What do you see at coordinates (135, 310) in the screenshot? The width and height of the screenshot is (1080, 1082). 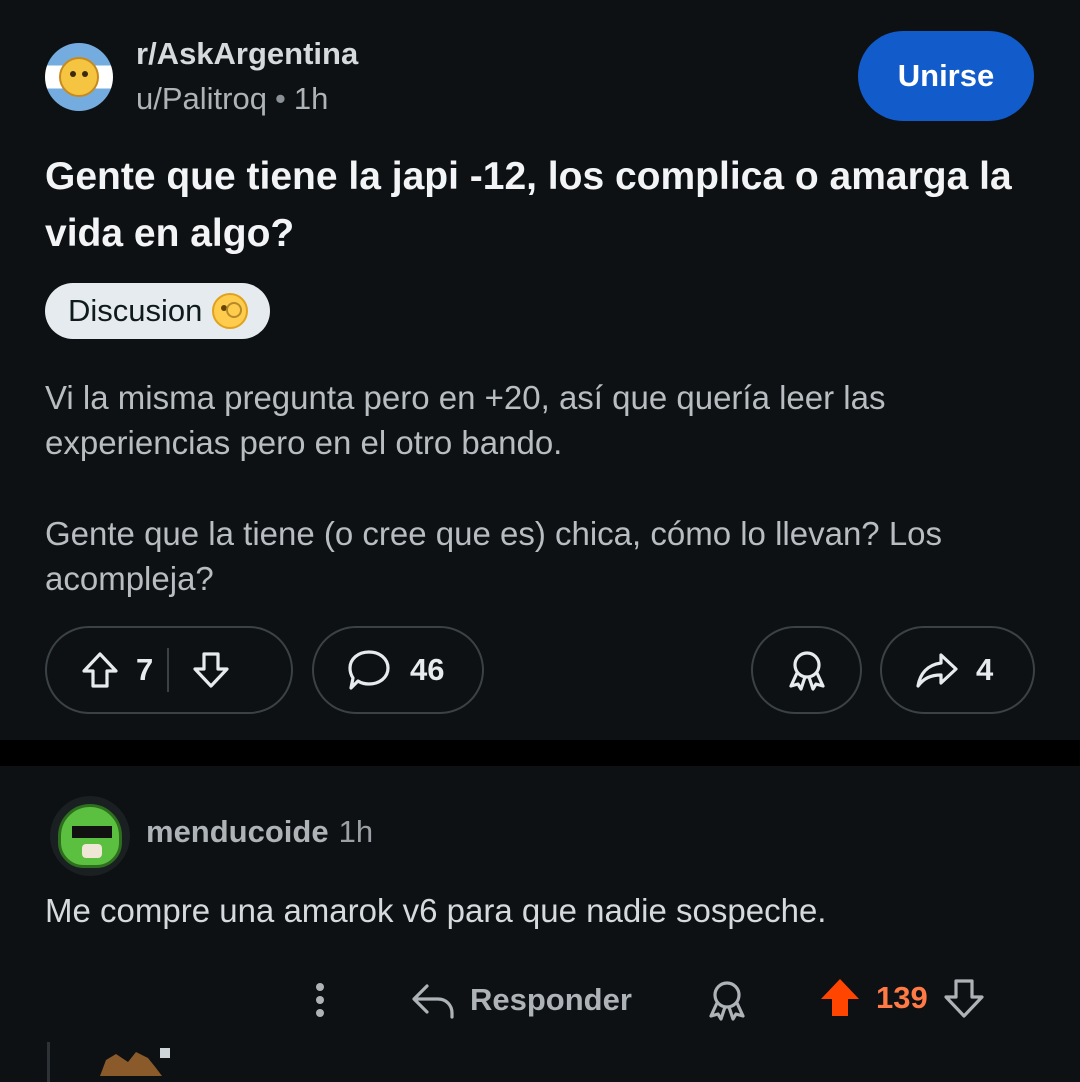 I see `flair-label: Discusion` at bounding box center [135, 310].